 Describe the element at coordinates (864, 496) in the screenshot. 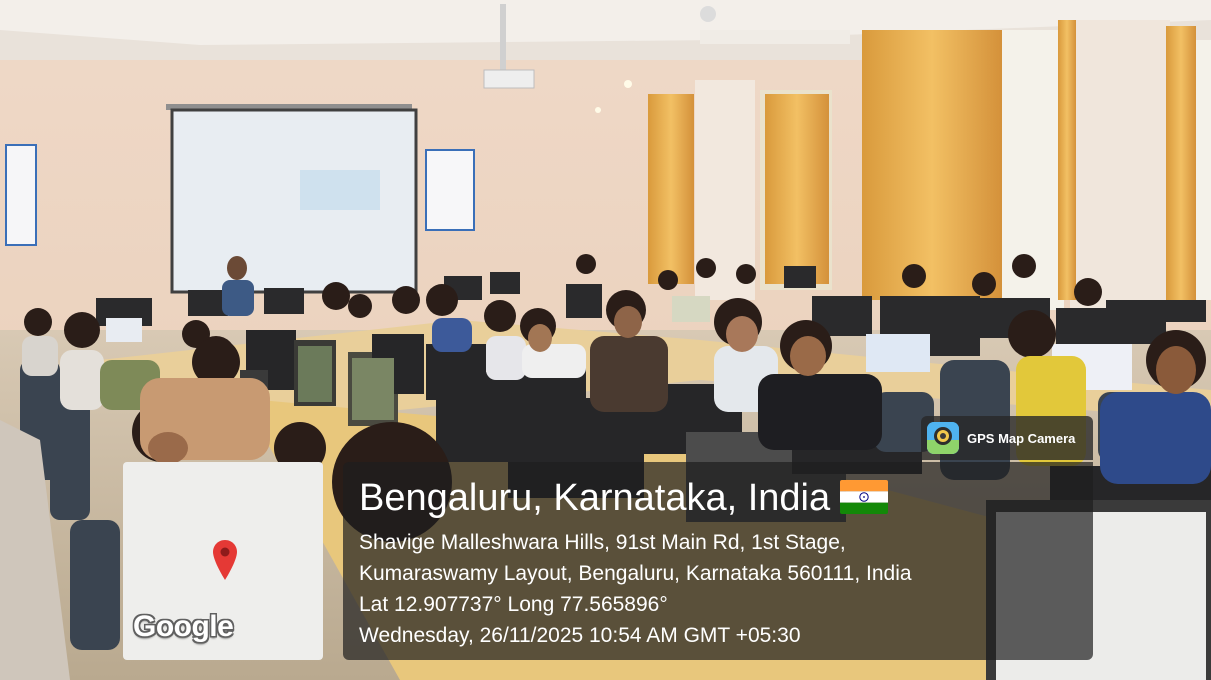

I see `india-flag-icon` at that location.